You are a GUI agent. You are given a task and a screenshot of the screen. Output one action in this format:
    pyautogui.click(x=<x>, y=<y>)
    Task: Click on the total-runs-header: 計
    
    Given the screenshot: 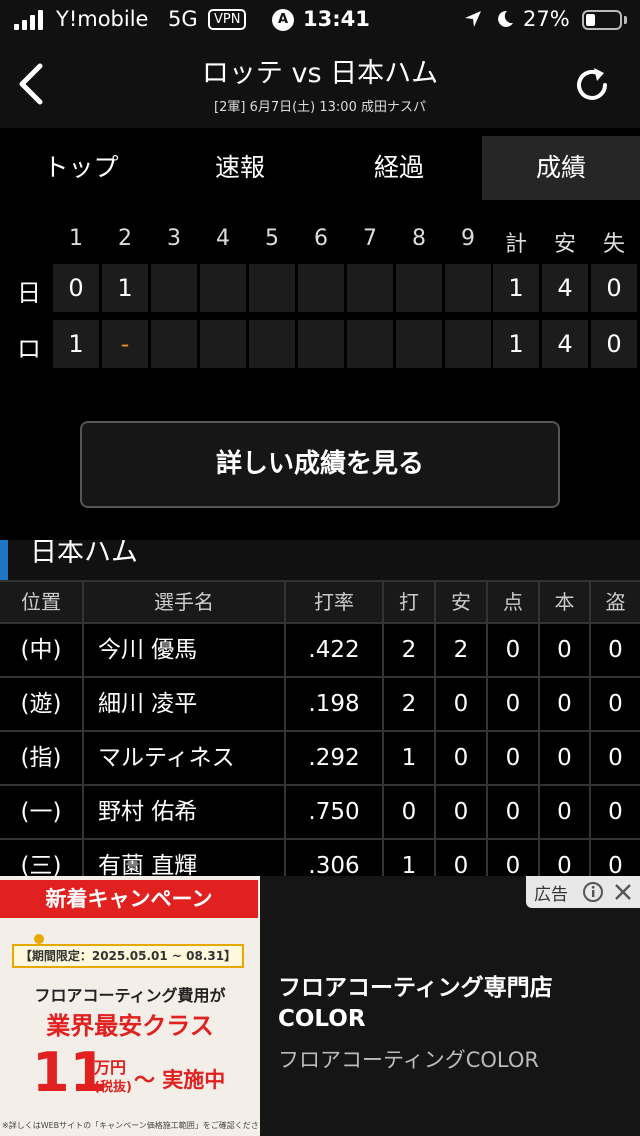 What is the action you would take?
    pyautogui.click(x=515, y=244)
    